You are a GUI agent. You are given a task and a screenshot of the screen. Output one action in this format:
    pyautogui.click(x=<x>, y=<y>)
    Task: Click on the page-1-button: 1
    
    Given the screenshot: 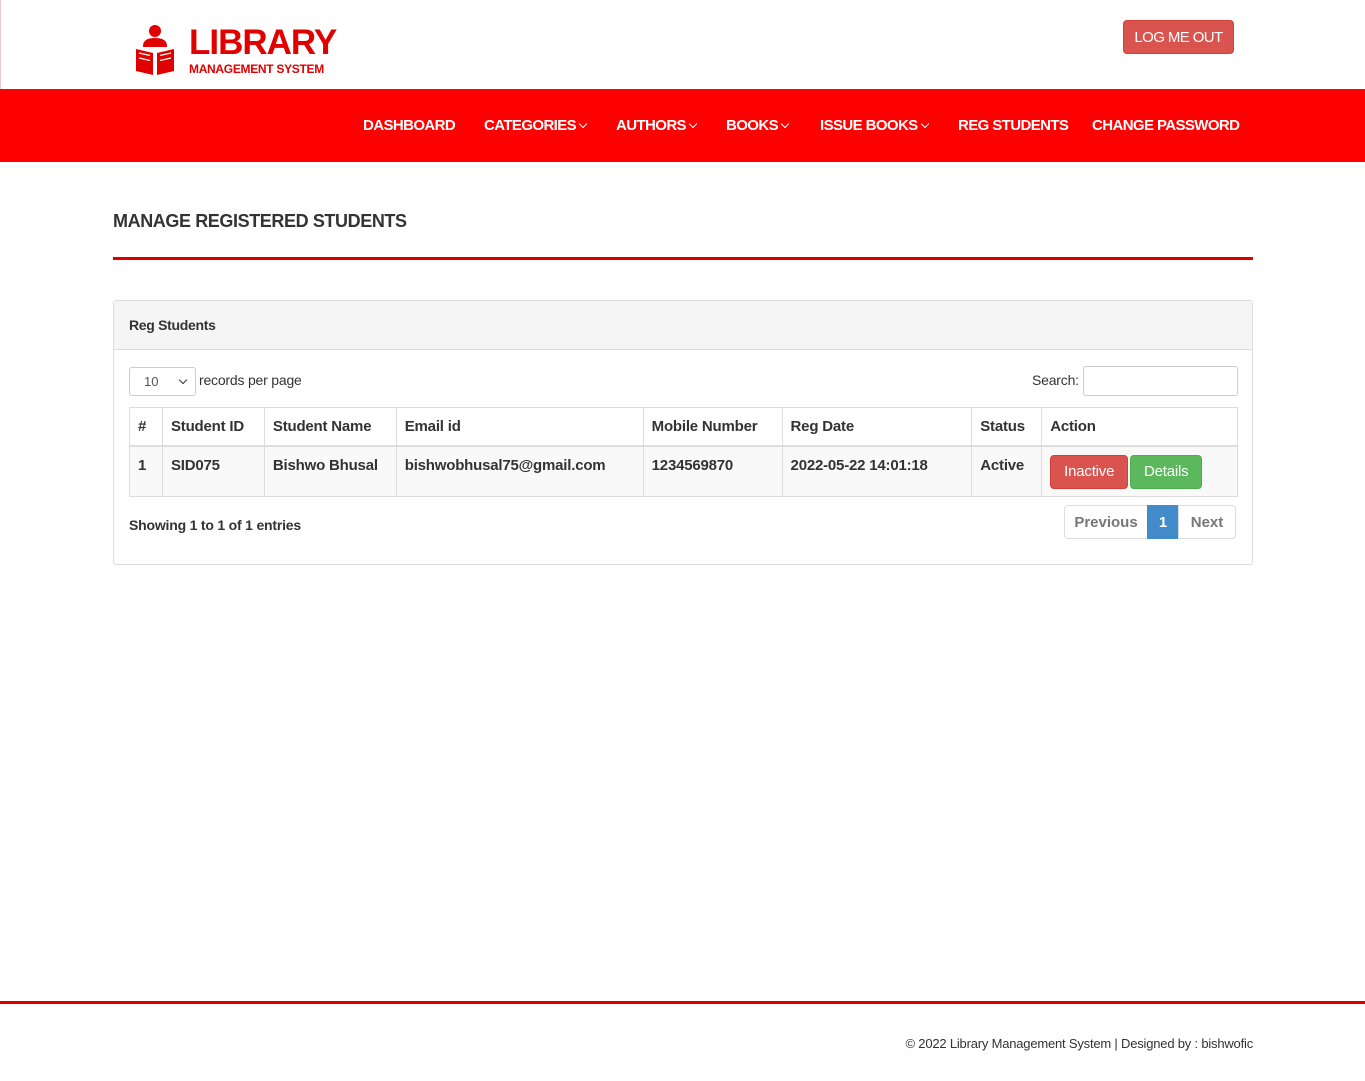 What is the action you would take?
    pyautogui.click(x=1163, y=522)
    